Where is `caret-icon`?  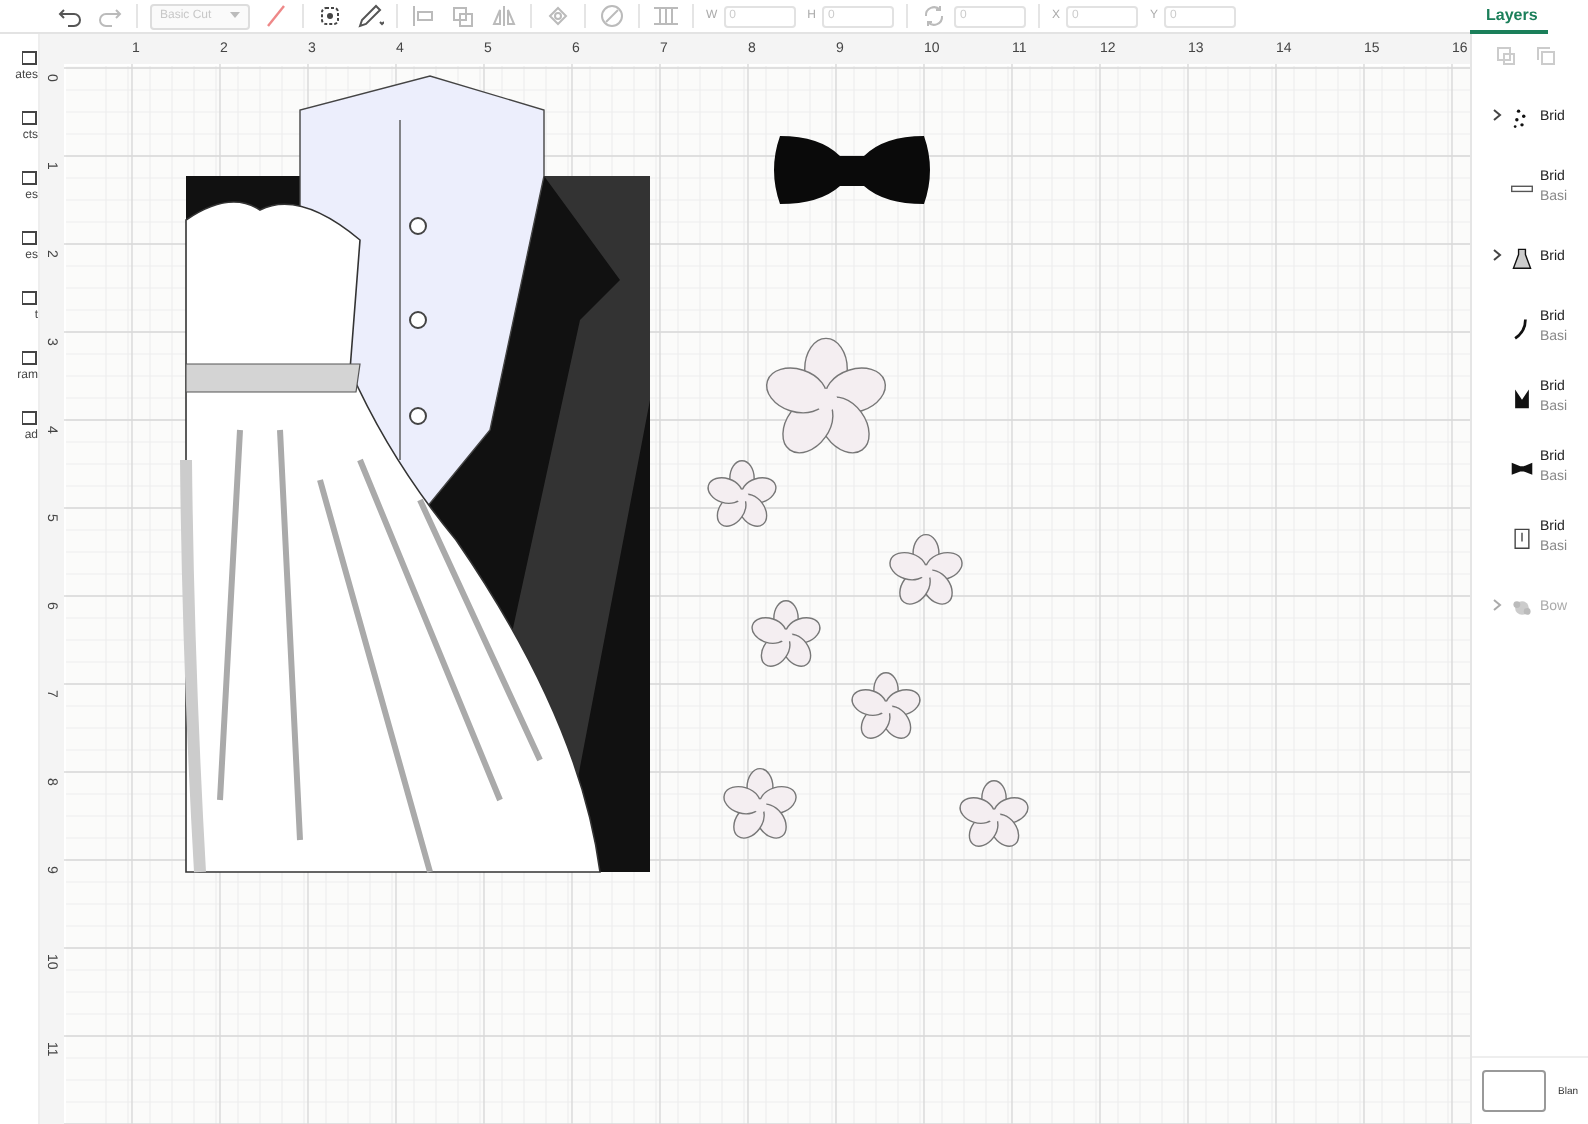
caret-icon is located at coordinates (235, 16).